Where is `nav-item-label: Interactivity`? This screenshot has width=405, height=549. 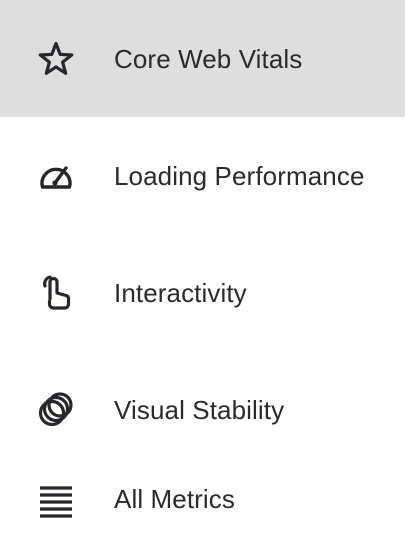
nav-item-label: Interactivity is located at coordinates (180, 292).